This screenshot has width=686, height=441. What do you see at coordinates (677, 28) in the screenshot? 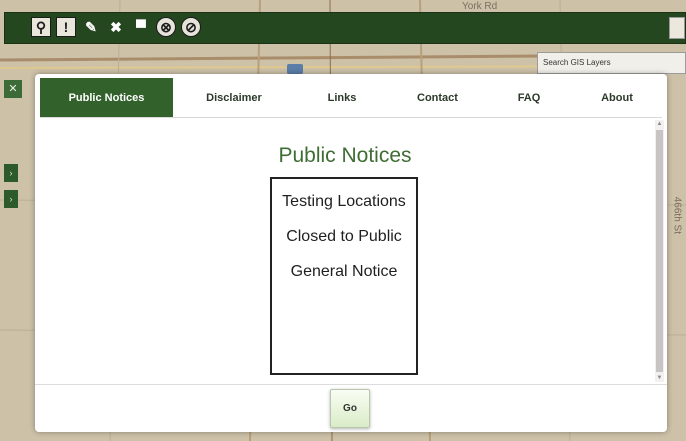
I see `toolbar-menu-button` at bounding box center [677, 28].